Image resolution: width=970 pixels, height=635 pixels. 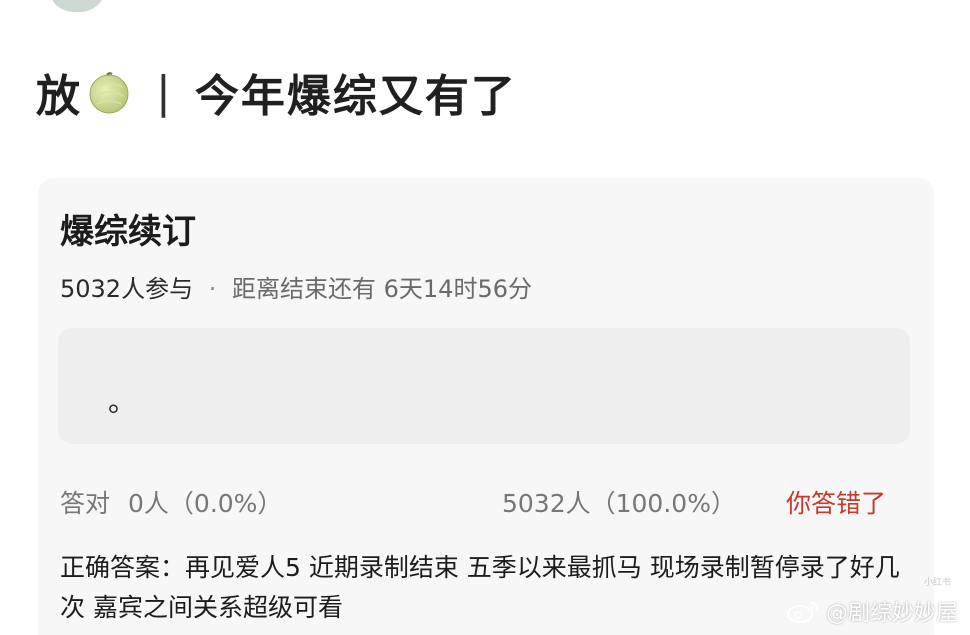 I want to click on correct-stat: 答对 0人（0.0%）, so click(x=171, y=502).